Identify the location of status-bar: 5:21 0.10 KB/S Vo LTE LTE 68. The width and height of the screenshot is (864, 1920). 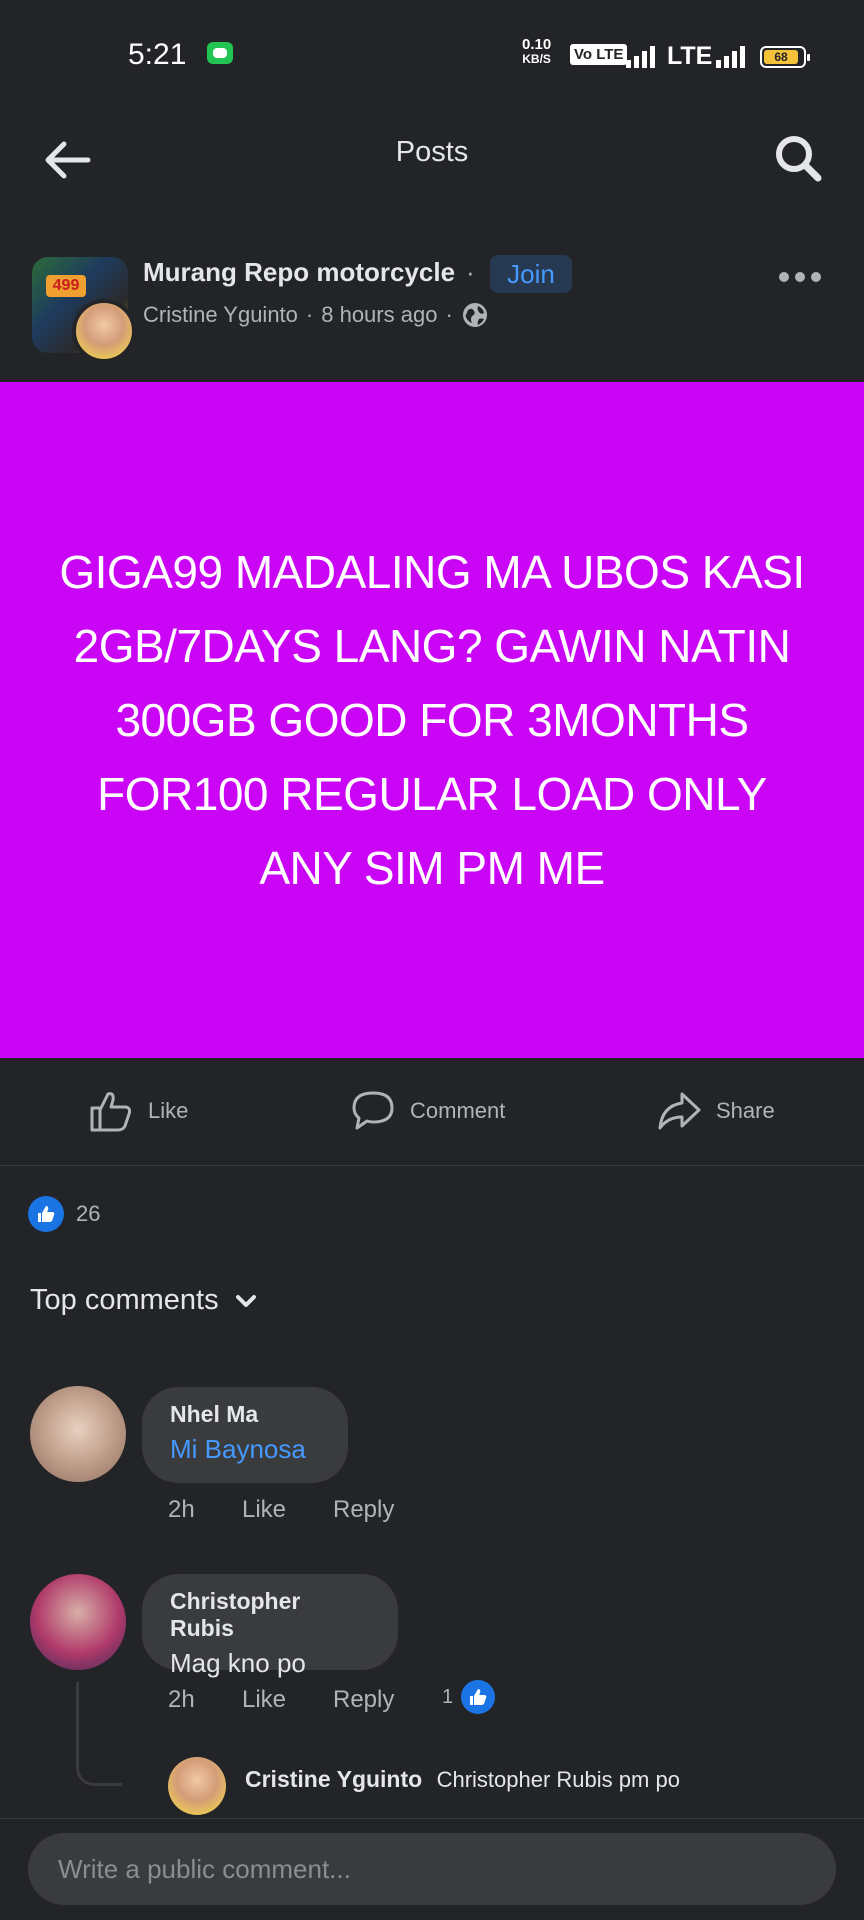
(432, 55).